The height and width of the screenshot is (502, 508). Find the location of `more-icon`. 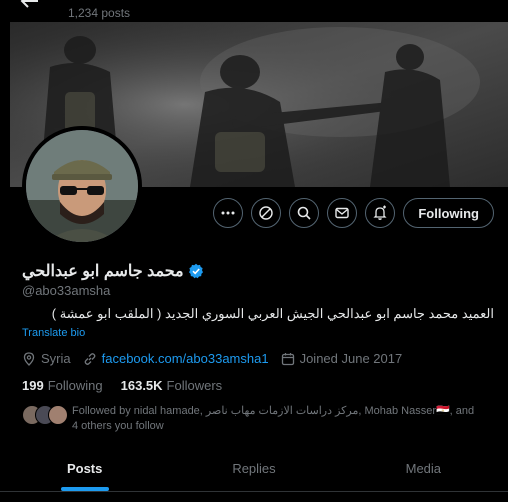

more-icon is located at coordinates (228, 213).